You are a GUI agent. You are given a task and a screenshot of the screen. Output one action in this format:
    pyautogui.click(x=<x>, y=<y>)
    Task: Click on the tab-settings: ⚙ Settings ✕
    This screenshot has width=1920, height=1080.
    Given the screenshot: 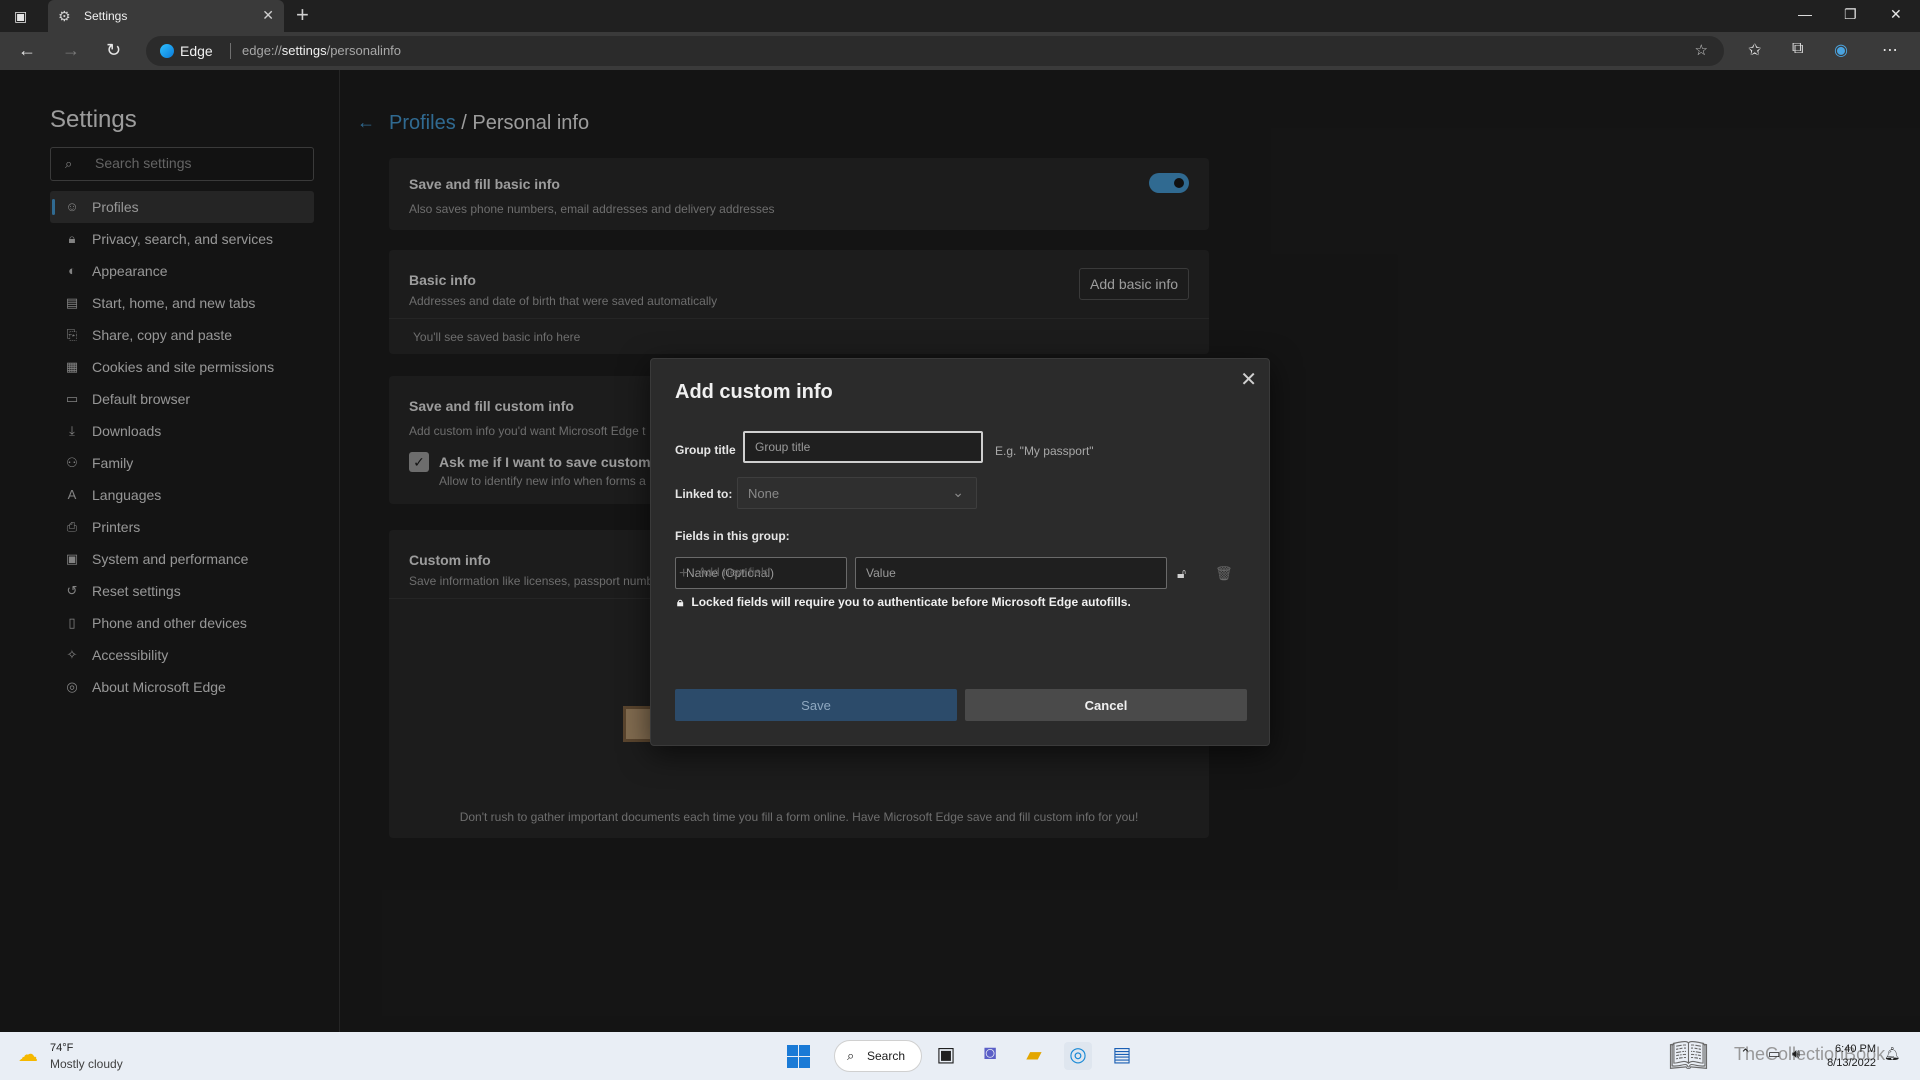 What is the action you would take?
    pyautogui.click(x=166, y=16)
    